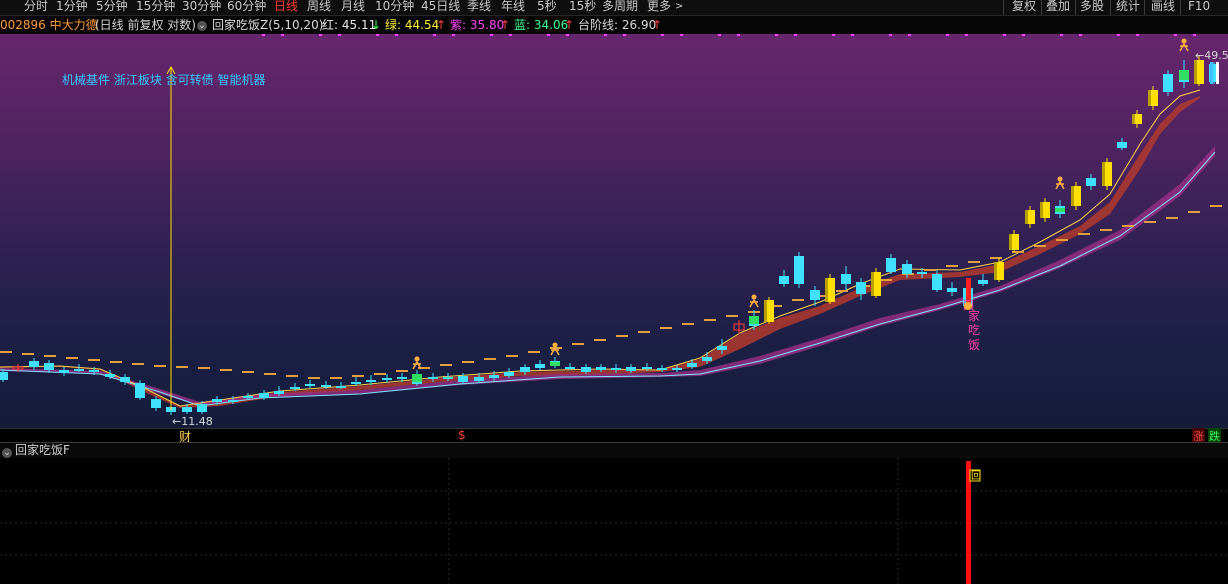 This screenshot has height=584, width=1228. Describe the element at coordinates (42, 450) in the screenshot. I see `sub-indicator-name: 回家吃饭F` at that location.